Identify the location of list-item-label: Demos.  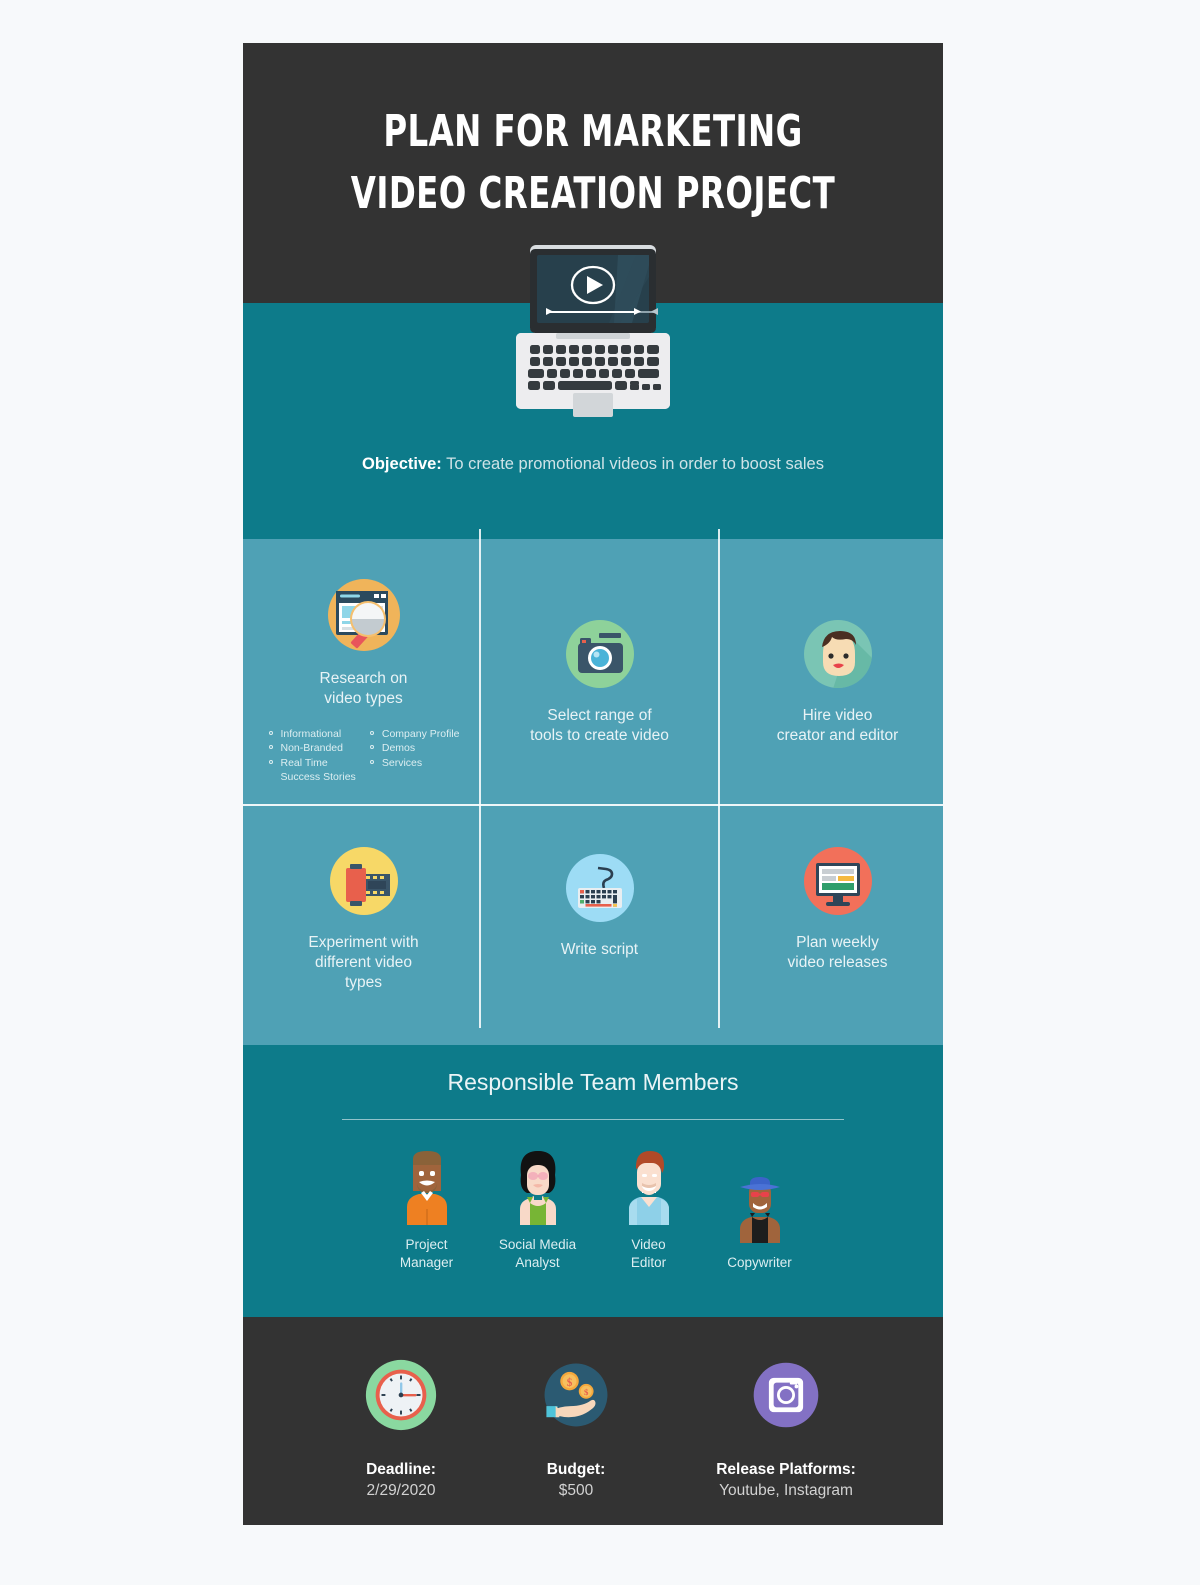
(398, 748).